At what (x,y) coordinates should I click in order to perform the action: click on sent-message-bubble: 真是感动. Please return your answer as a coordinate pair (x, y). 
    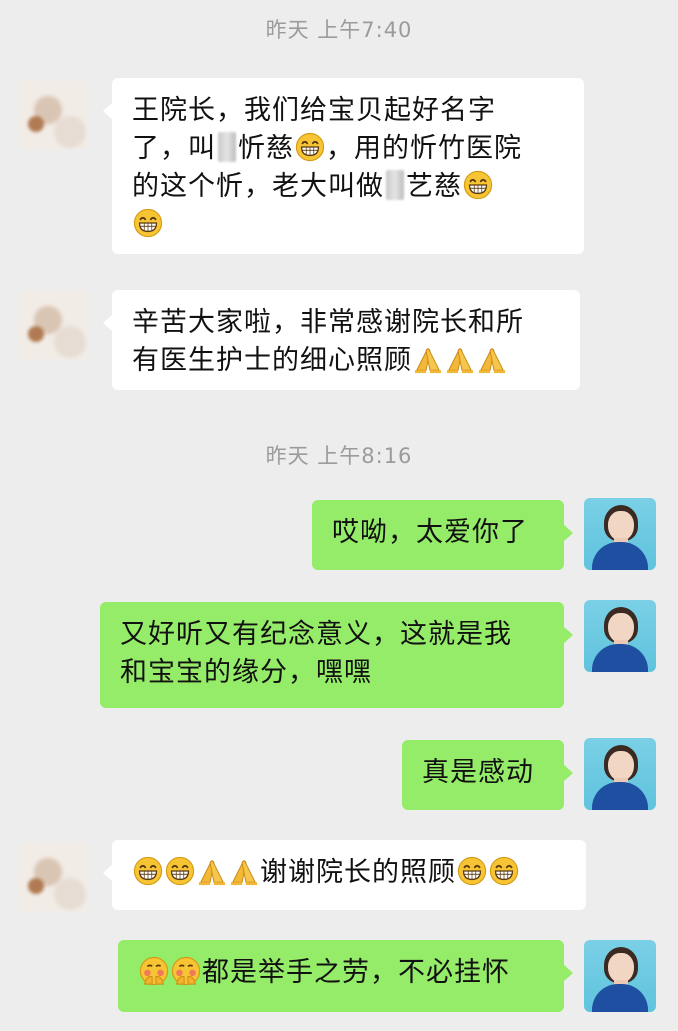
    Looking at the image, I should click on (487, 775).